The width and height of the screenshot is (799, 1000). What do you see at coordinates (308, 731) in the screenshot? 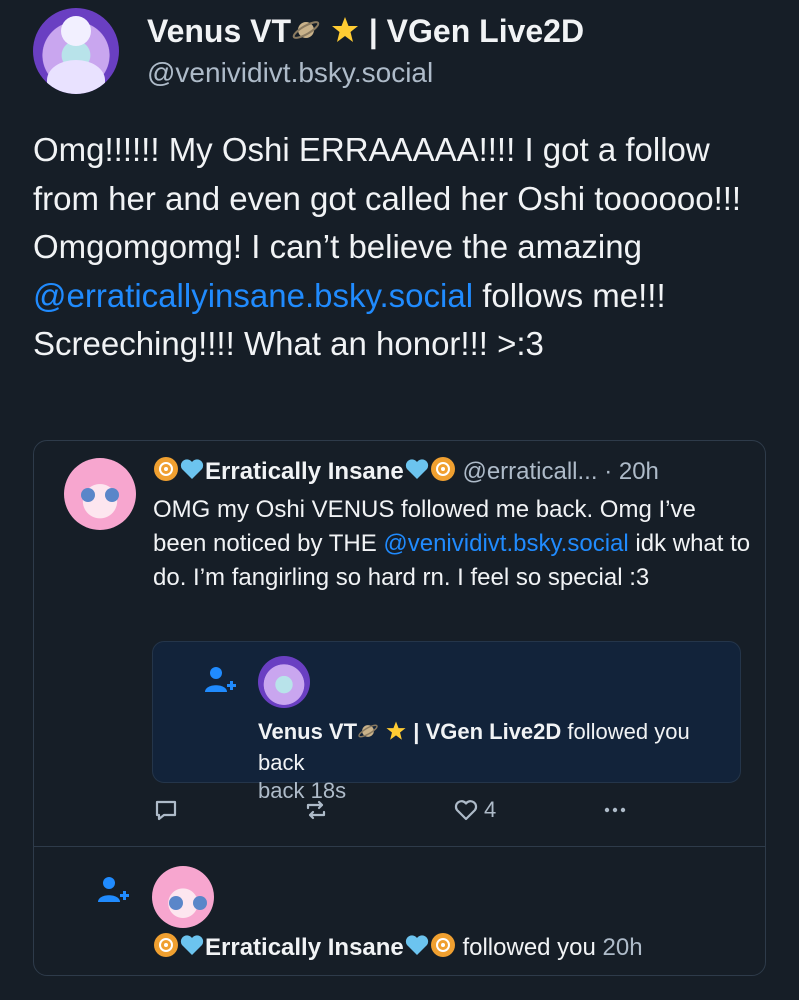
I see `notification-name: Venus VT` at bounding box center [308, 731].